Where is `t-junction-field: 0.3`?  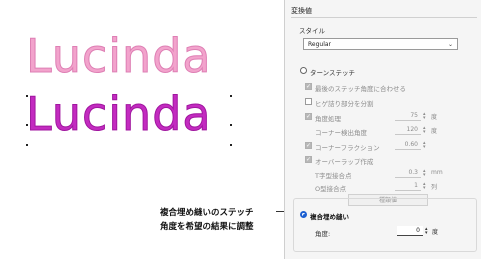
t-junction-field: 0.3 is located at coordinates (408, 173).